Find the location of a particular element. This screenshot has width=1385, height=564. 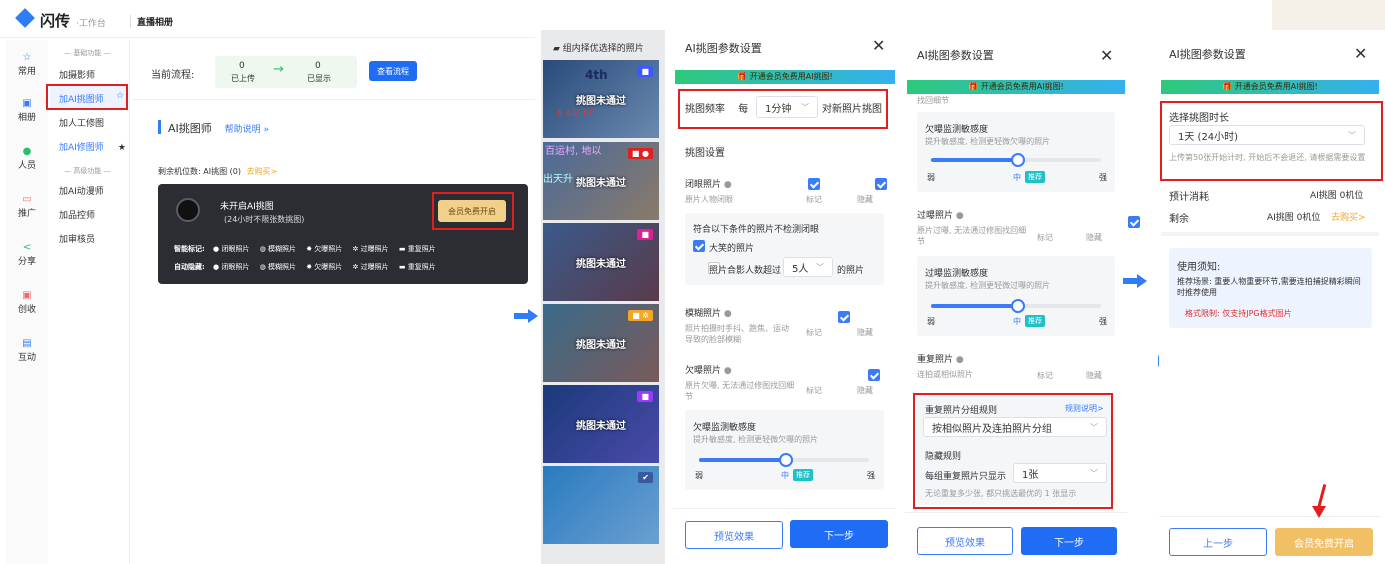

chevron-down-icon: ﹀ is located at coordinates (820, 267).